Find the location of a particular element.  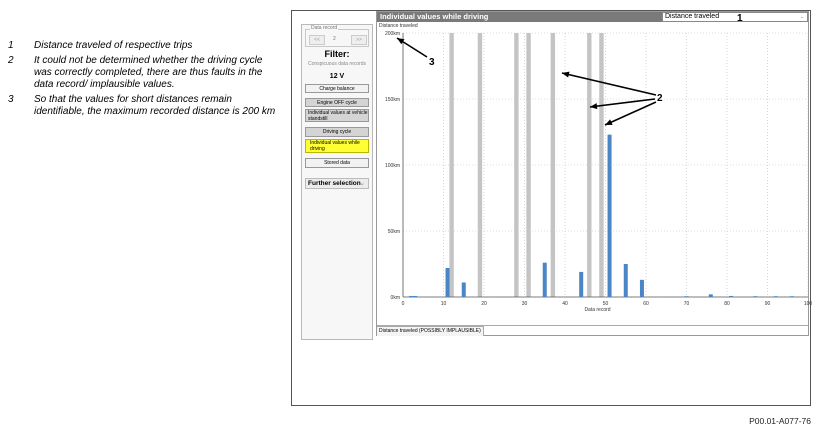

x-tick-label: 70 is located at coordinates (687, 304).